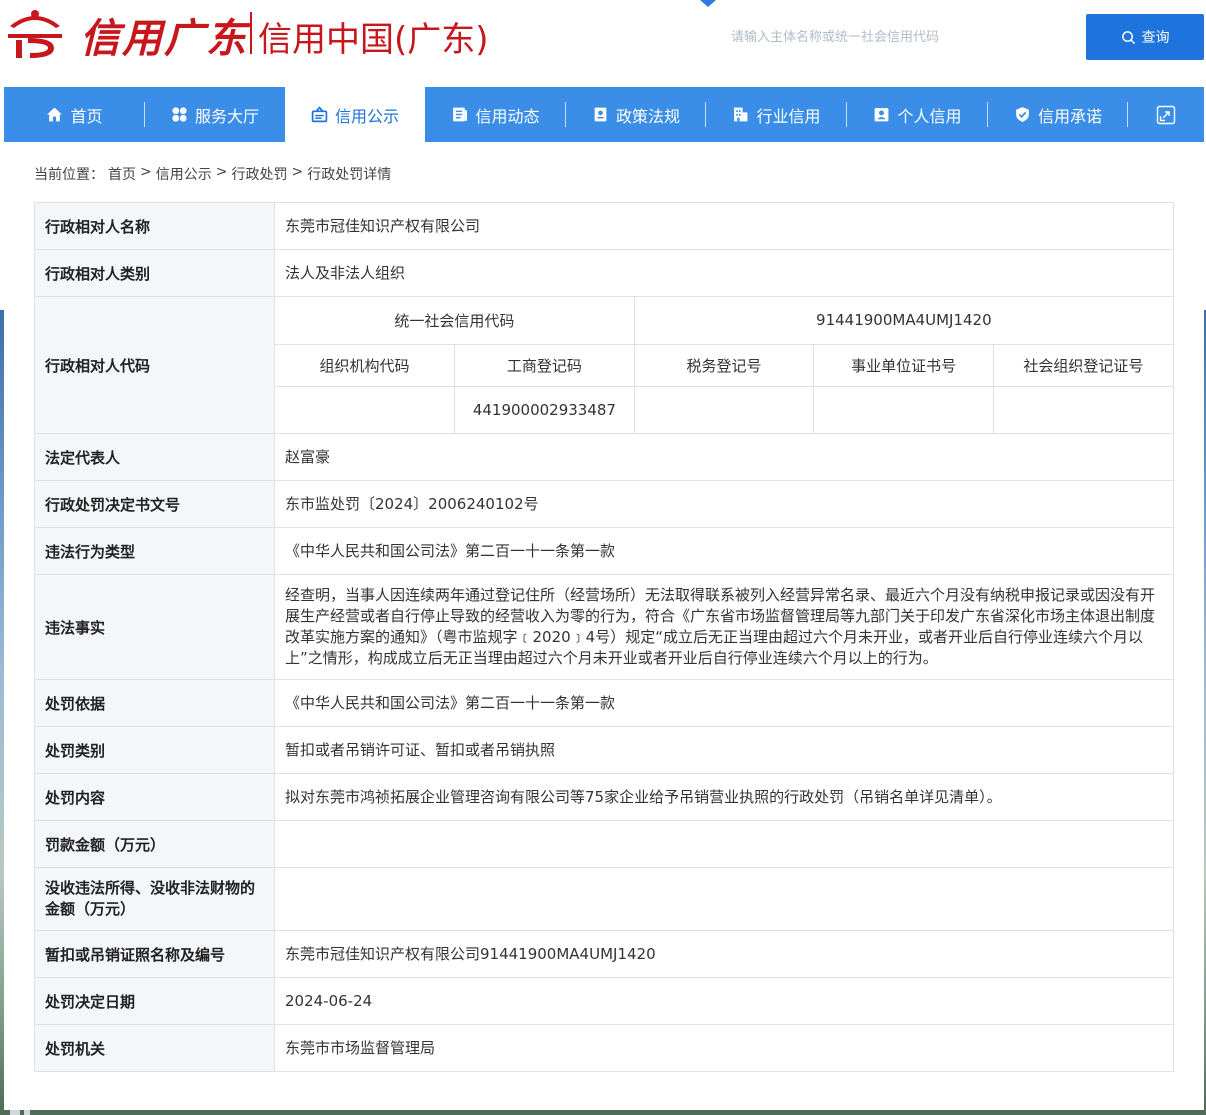  I want to click on table-row: 处罚类别 暂扣或者吊销许可证、暂扣或者吊销执照, so click(604, 750).